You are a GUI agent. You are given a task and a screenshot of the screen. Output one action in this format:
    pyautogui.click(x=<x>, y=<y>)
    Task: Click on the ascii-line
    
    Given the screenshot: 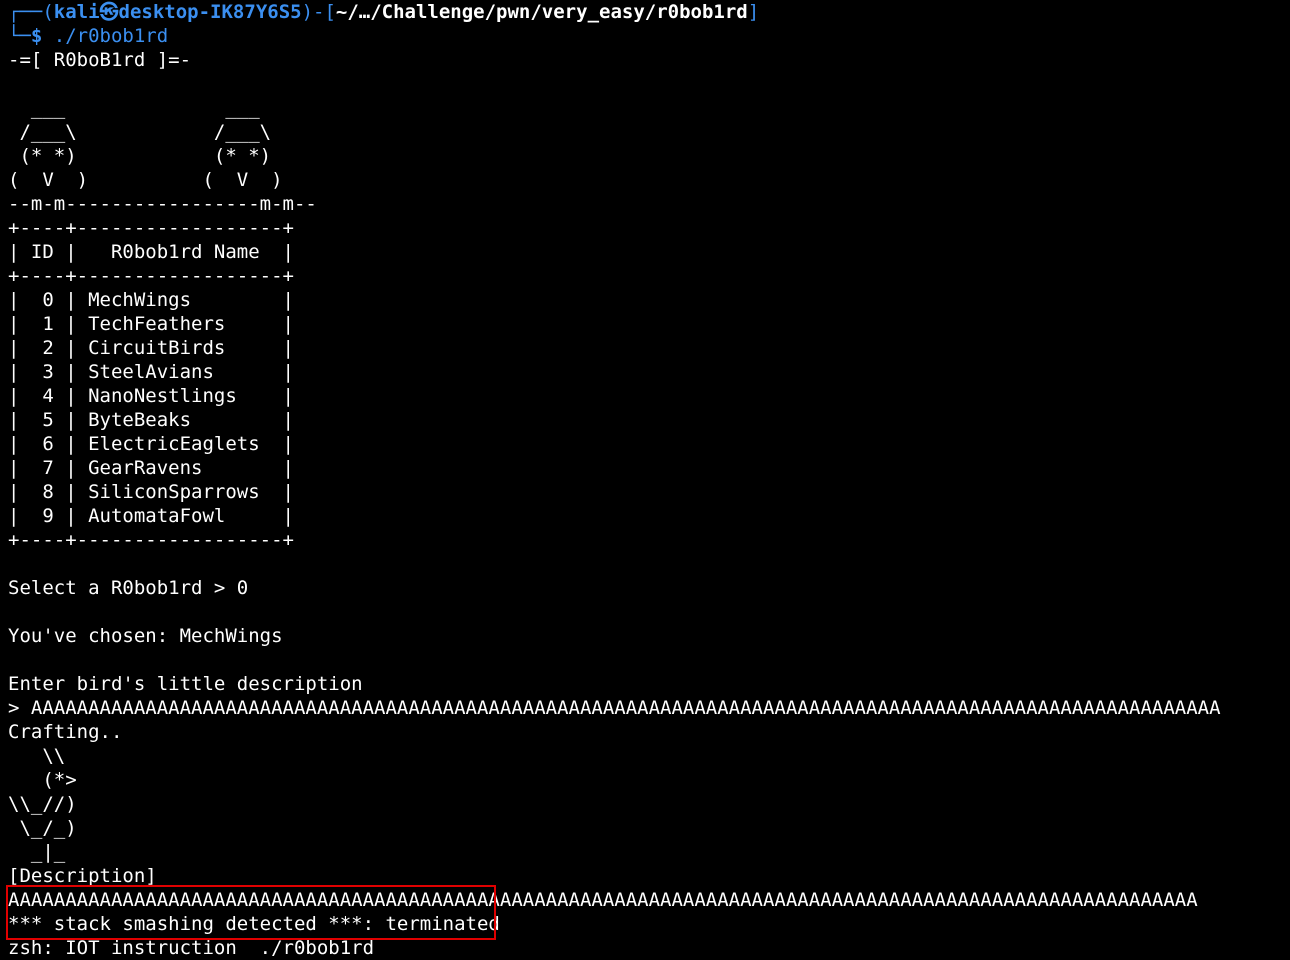 What is the action you would take?
    pyautogui.click(x=649, y=84)
    